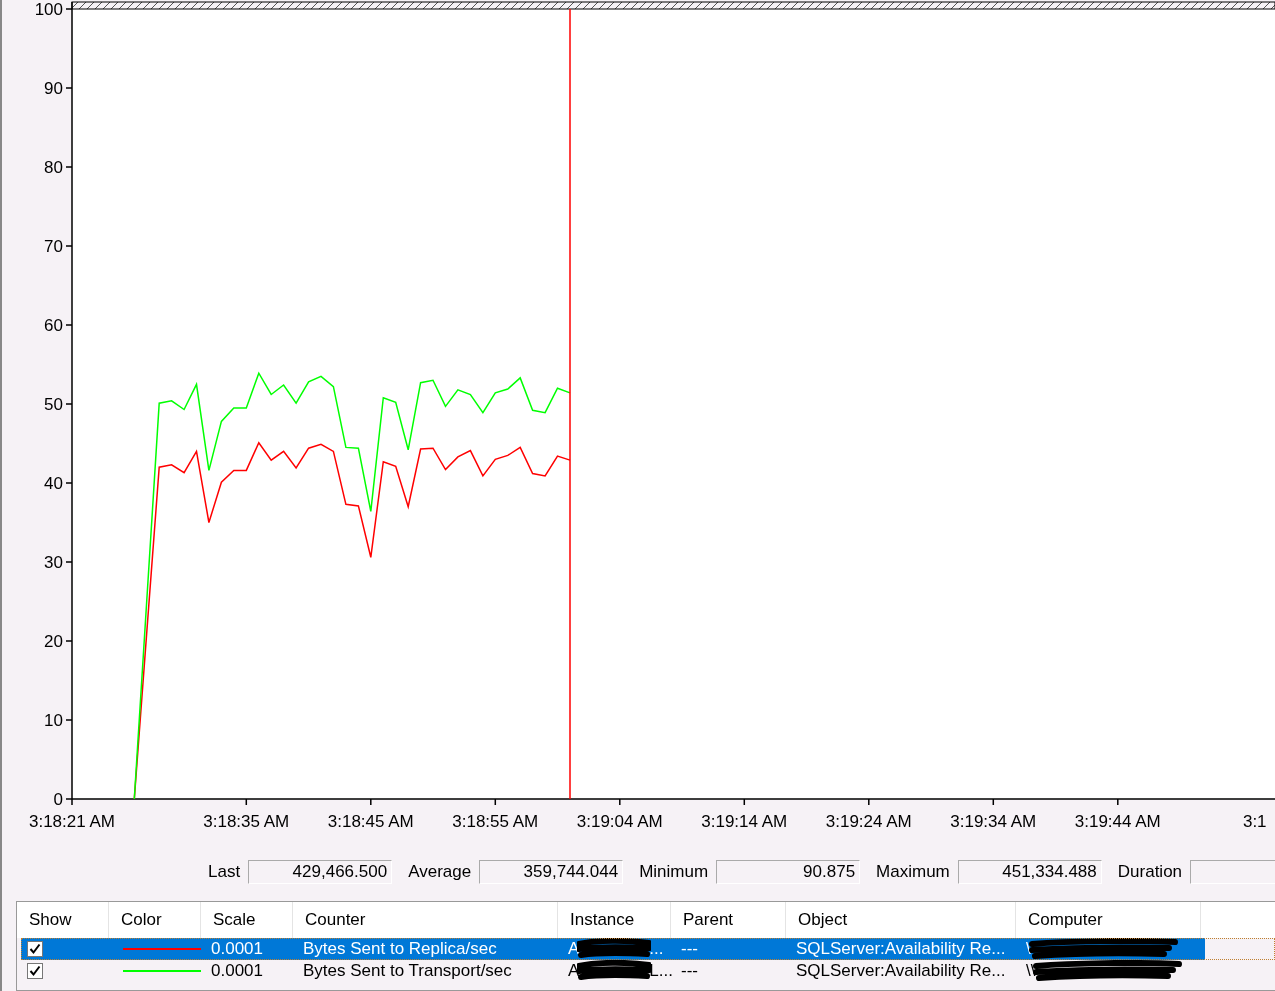 The image size is (1275, 991). What do you see at coordinates (58, 799) in the screenshot?
I see `axis-label: 0` at bounding box center [58, 799].